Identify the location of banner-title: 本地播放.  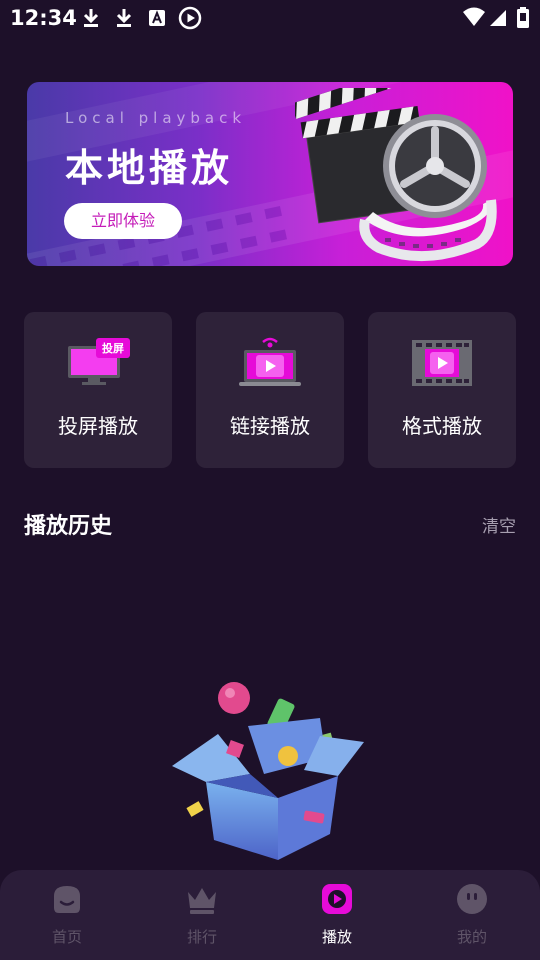
(149, 168).